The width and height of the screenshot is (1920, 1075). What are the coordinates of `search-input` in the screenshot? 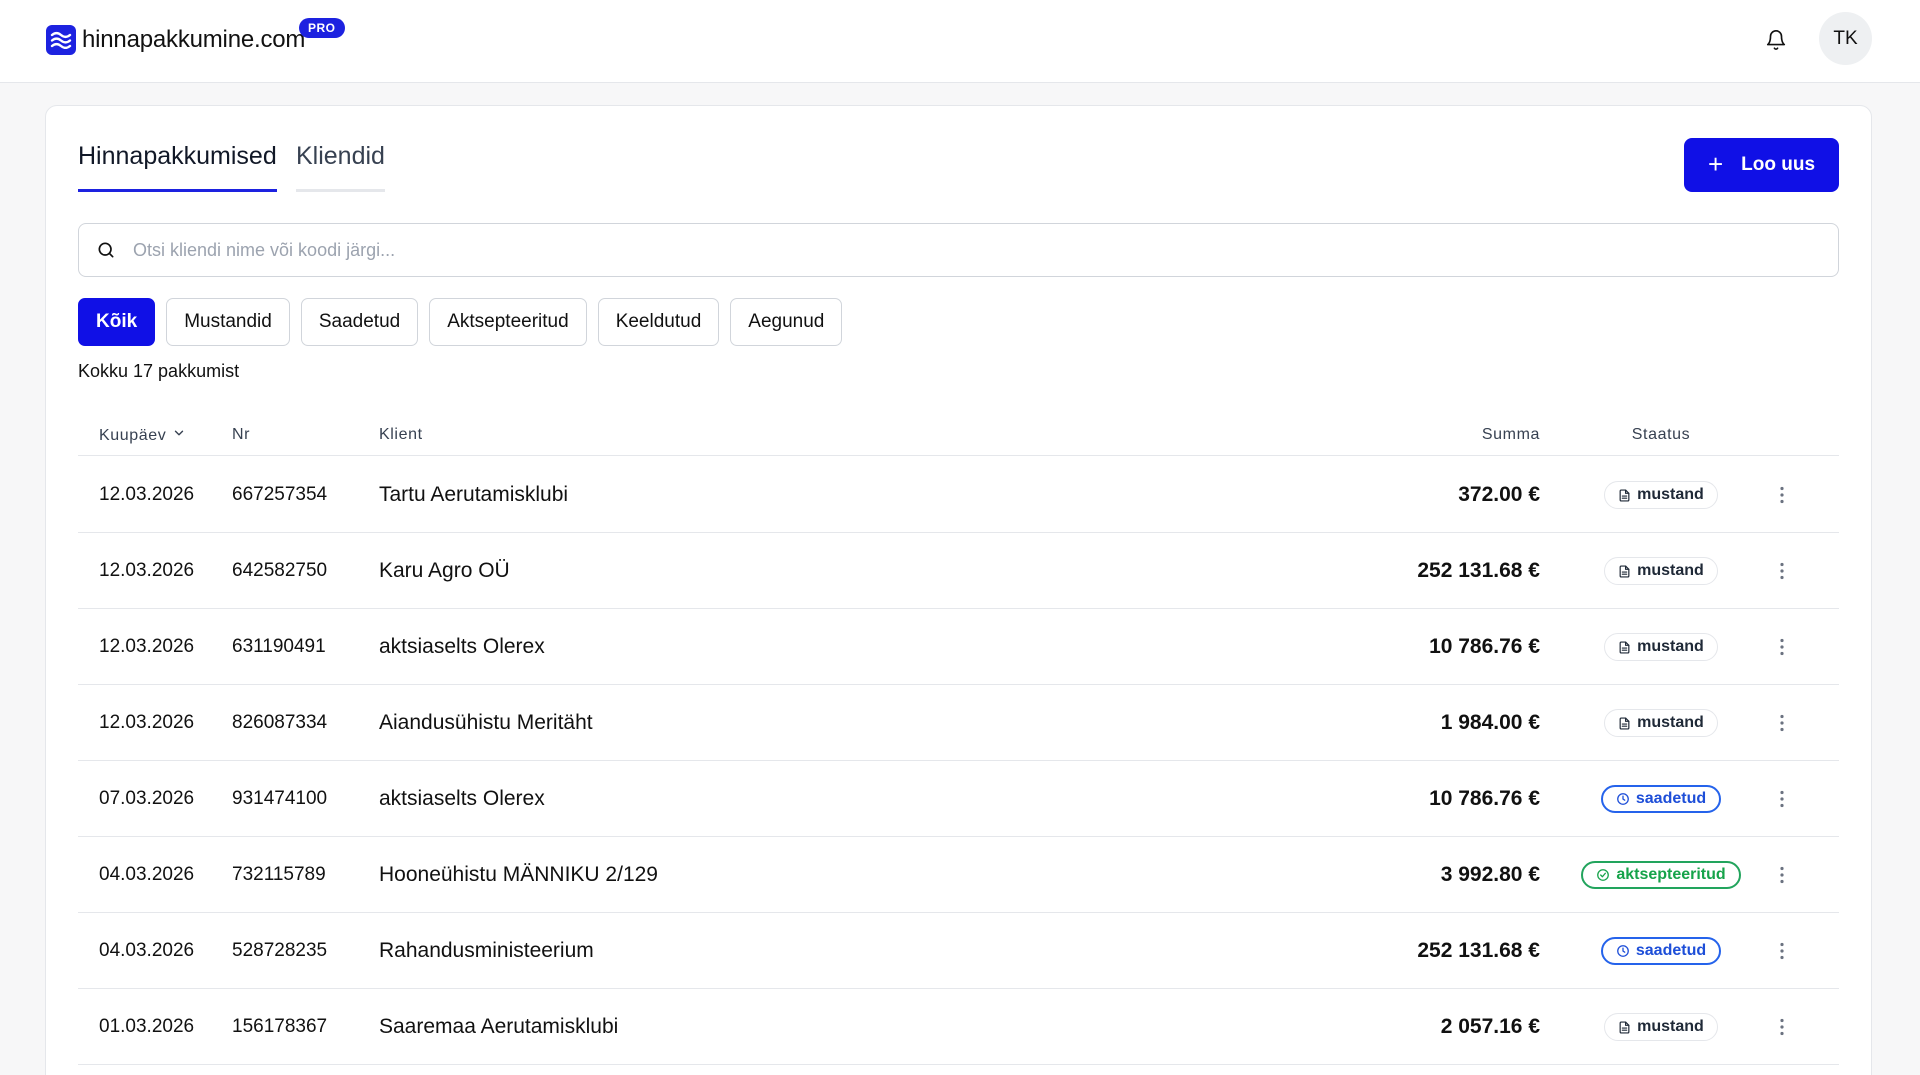 It's located at (985, 250).